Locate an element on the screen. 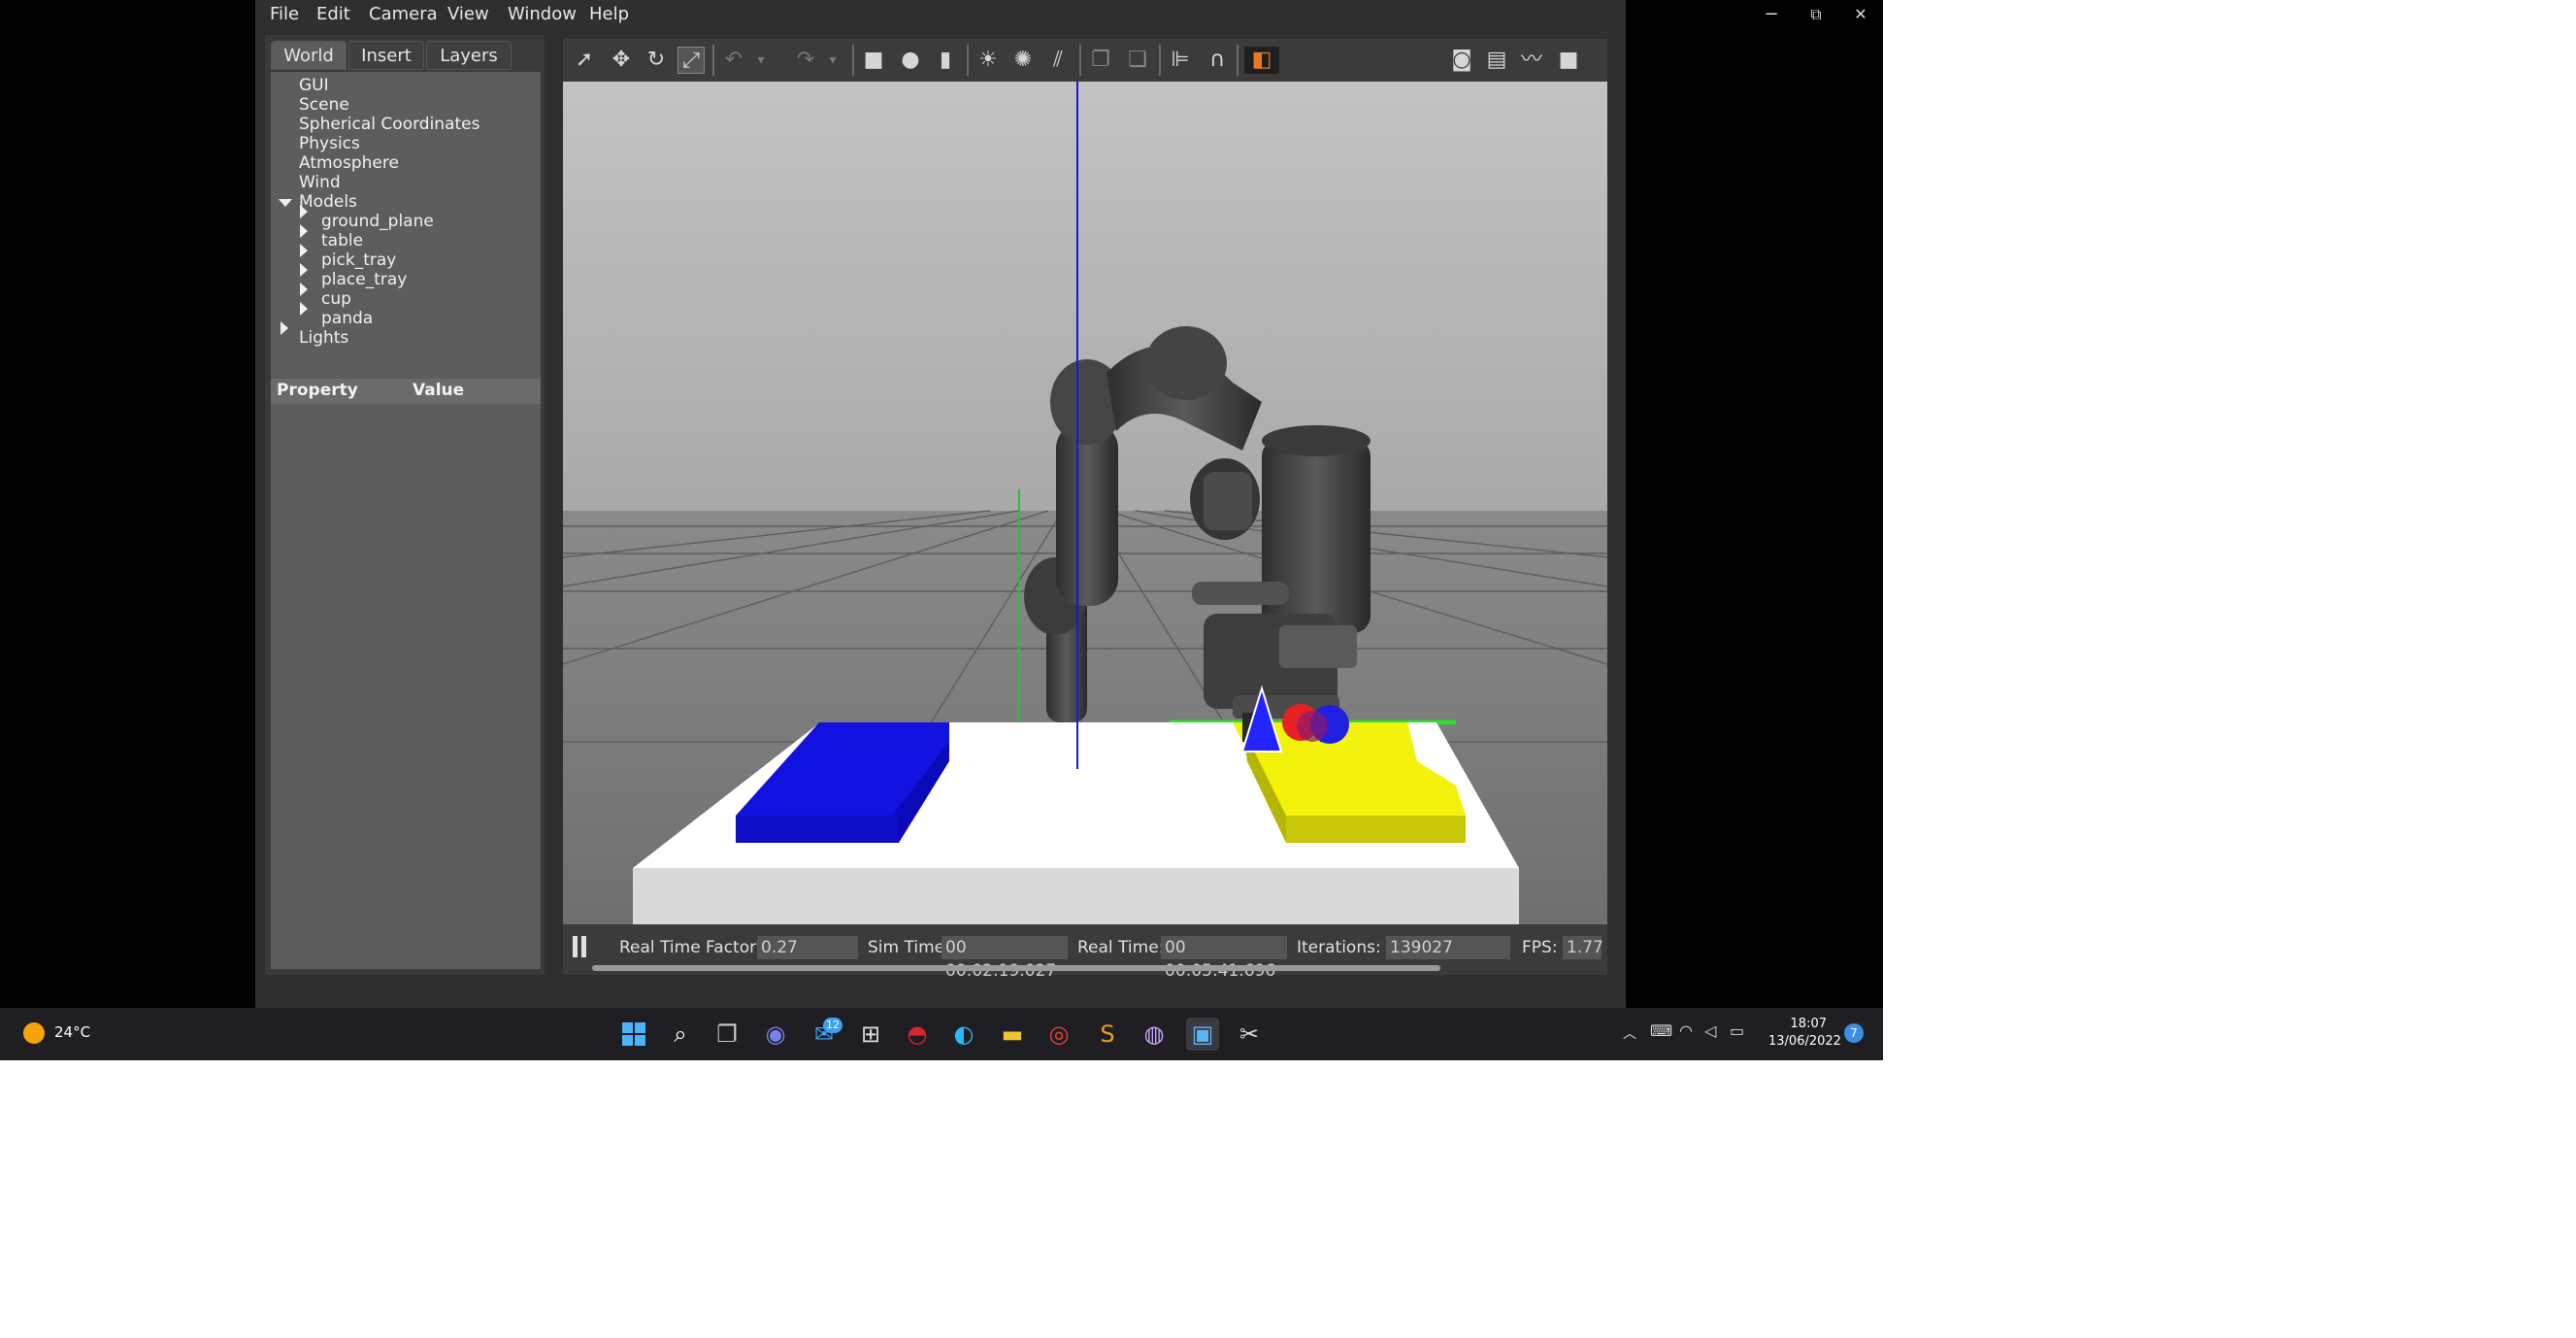 The width and height of the screenshot is (2576, 1338). battery-icon: ▭ is located at coordinates (1737, 1030).